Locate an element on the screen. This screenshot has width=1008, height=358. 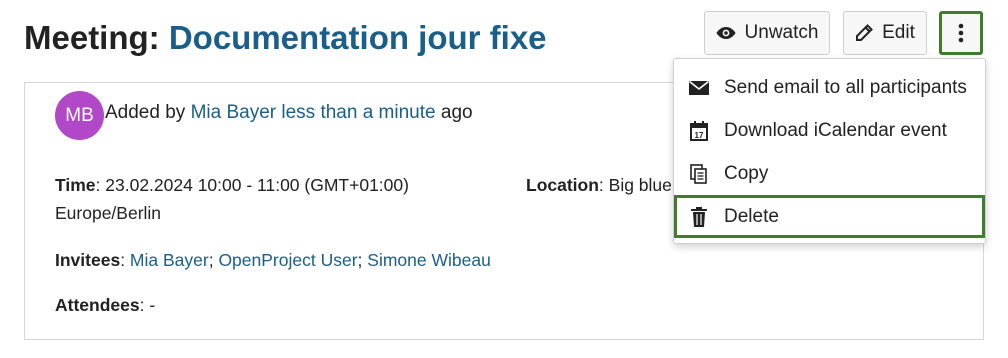
copy-icon is located at coordinates (699, 174).